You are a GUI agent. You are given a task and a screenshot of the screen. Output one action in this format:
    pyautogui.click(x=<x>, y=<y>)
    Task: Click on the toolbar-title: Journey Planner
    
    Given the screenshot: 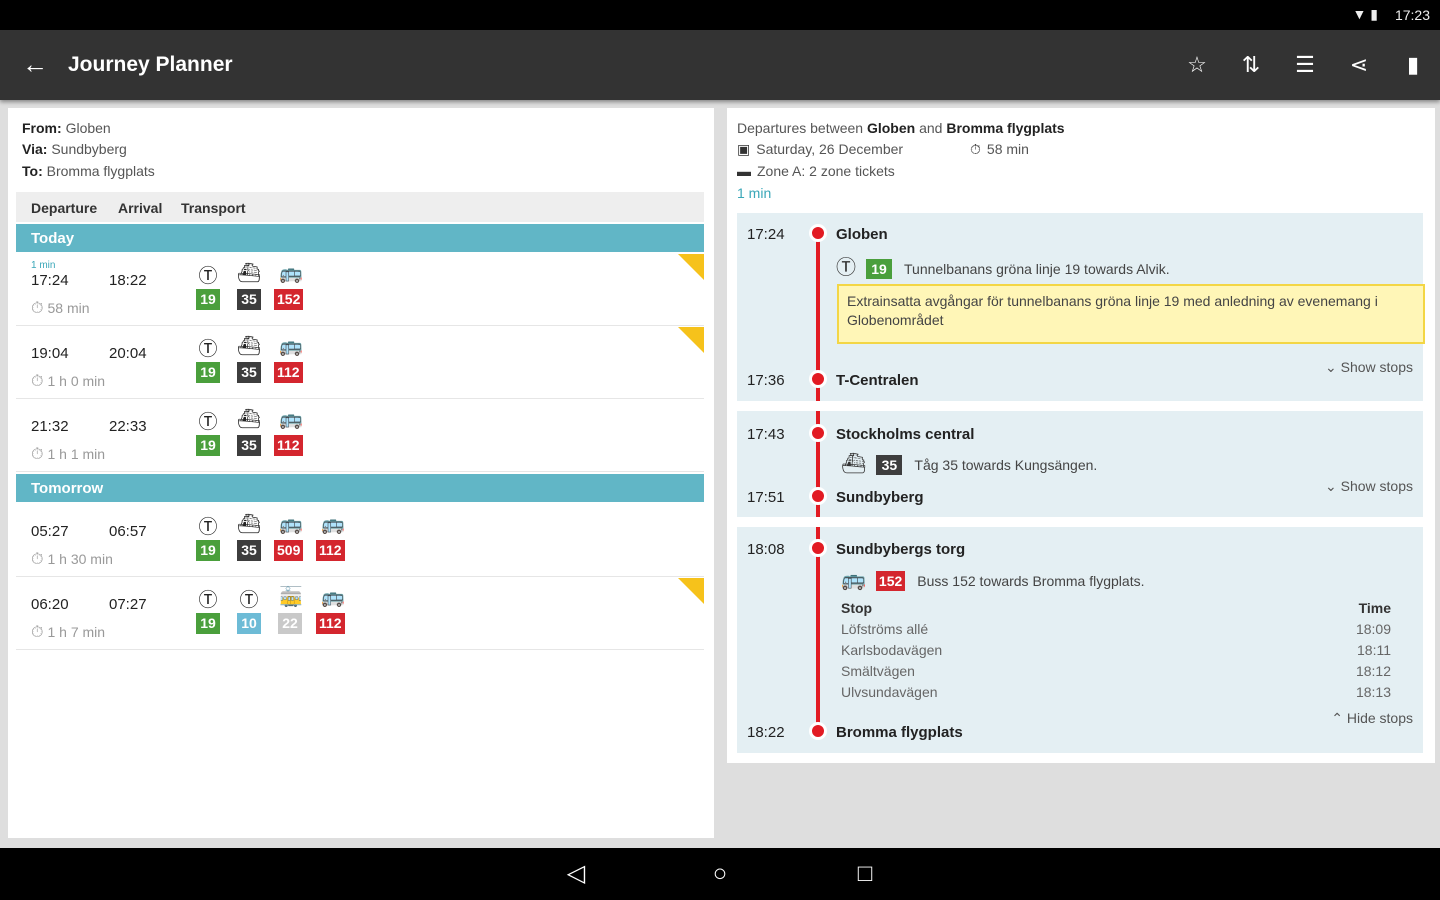 What is the action you would take?
    pyautogui.click(x=150, y=64)
    